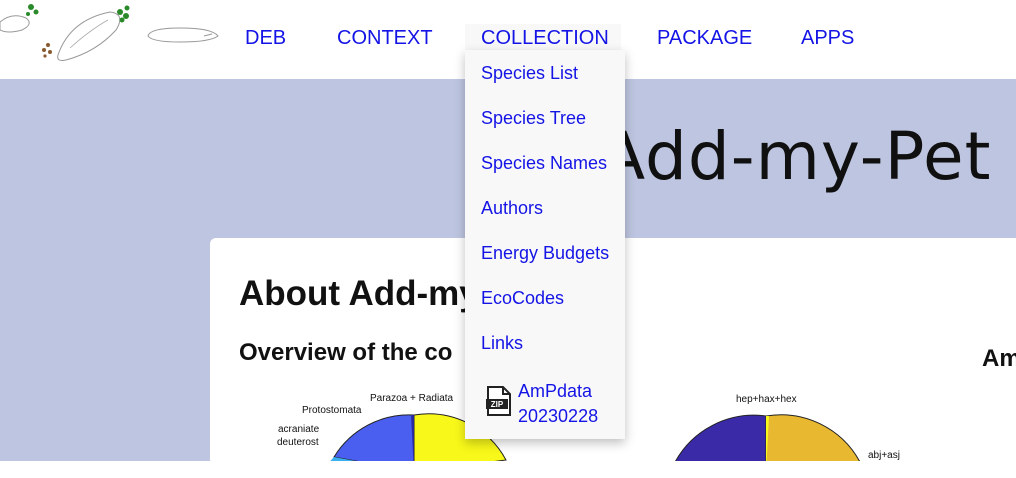  Describe the element at coordinates (704, 38) in the screenshot. I see `nav-package: PACKAGE` at that location.